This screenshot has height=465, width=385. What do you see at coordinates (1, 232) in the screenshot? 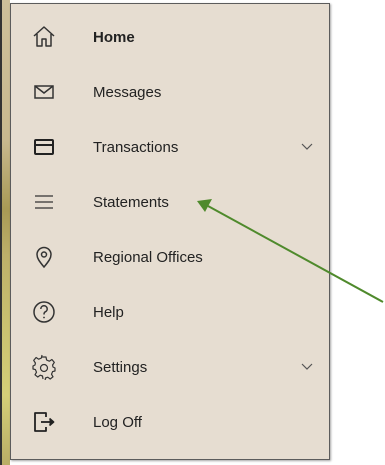
I see `edge-rule` at bounding box center [1, 232].